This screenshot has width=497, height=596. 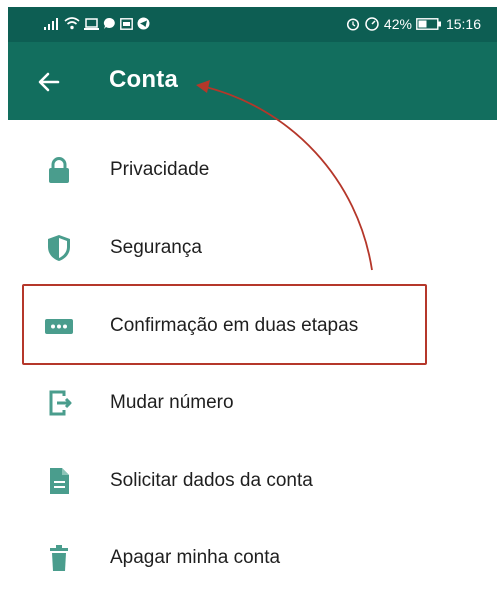 What do you see at coordinates (143, 79) in the screenshot?
I see `page-title: Conta` at bounding box center [143, 79].